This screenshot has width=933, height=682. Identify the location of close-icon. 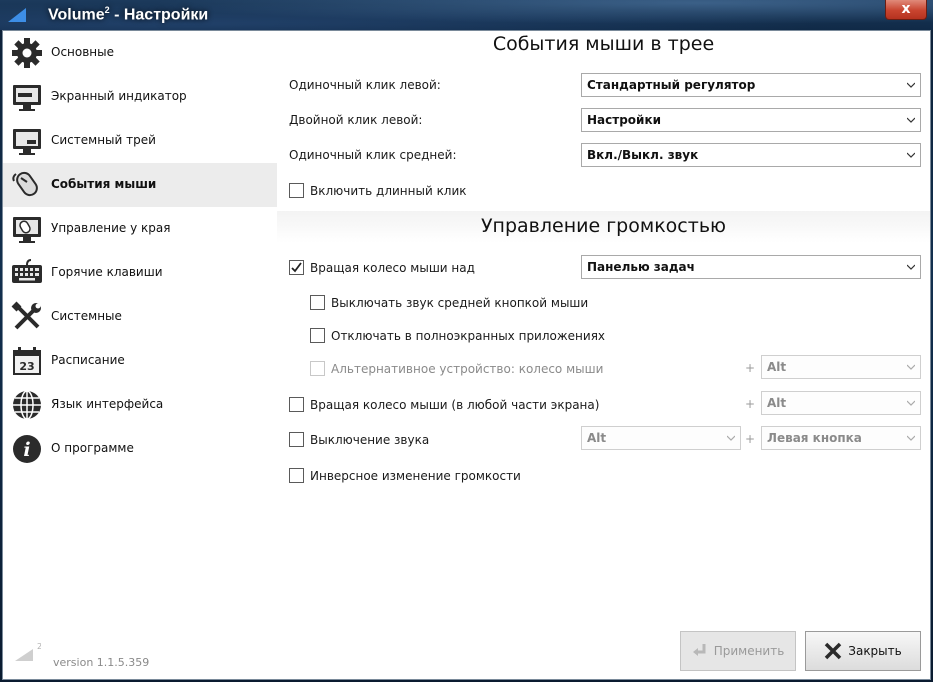
(833, 651).